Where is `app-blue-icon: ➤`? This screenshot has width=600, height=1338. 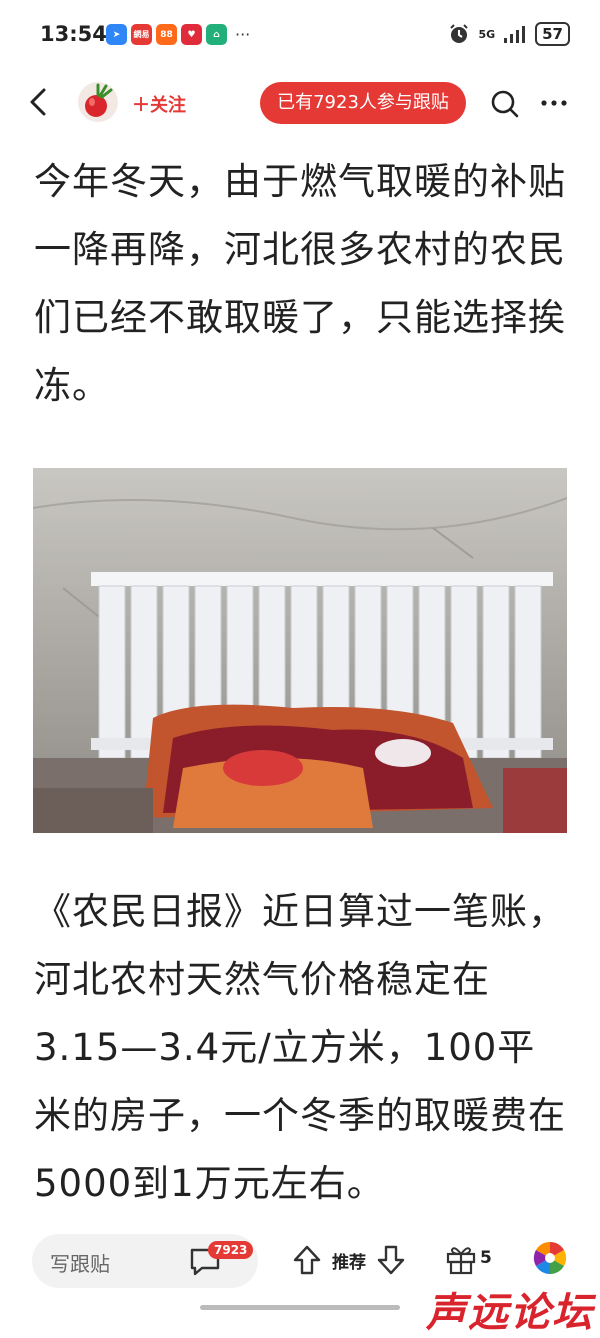 app-blue-icon: ➤ is located at coordinates (116, 34).